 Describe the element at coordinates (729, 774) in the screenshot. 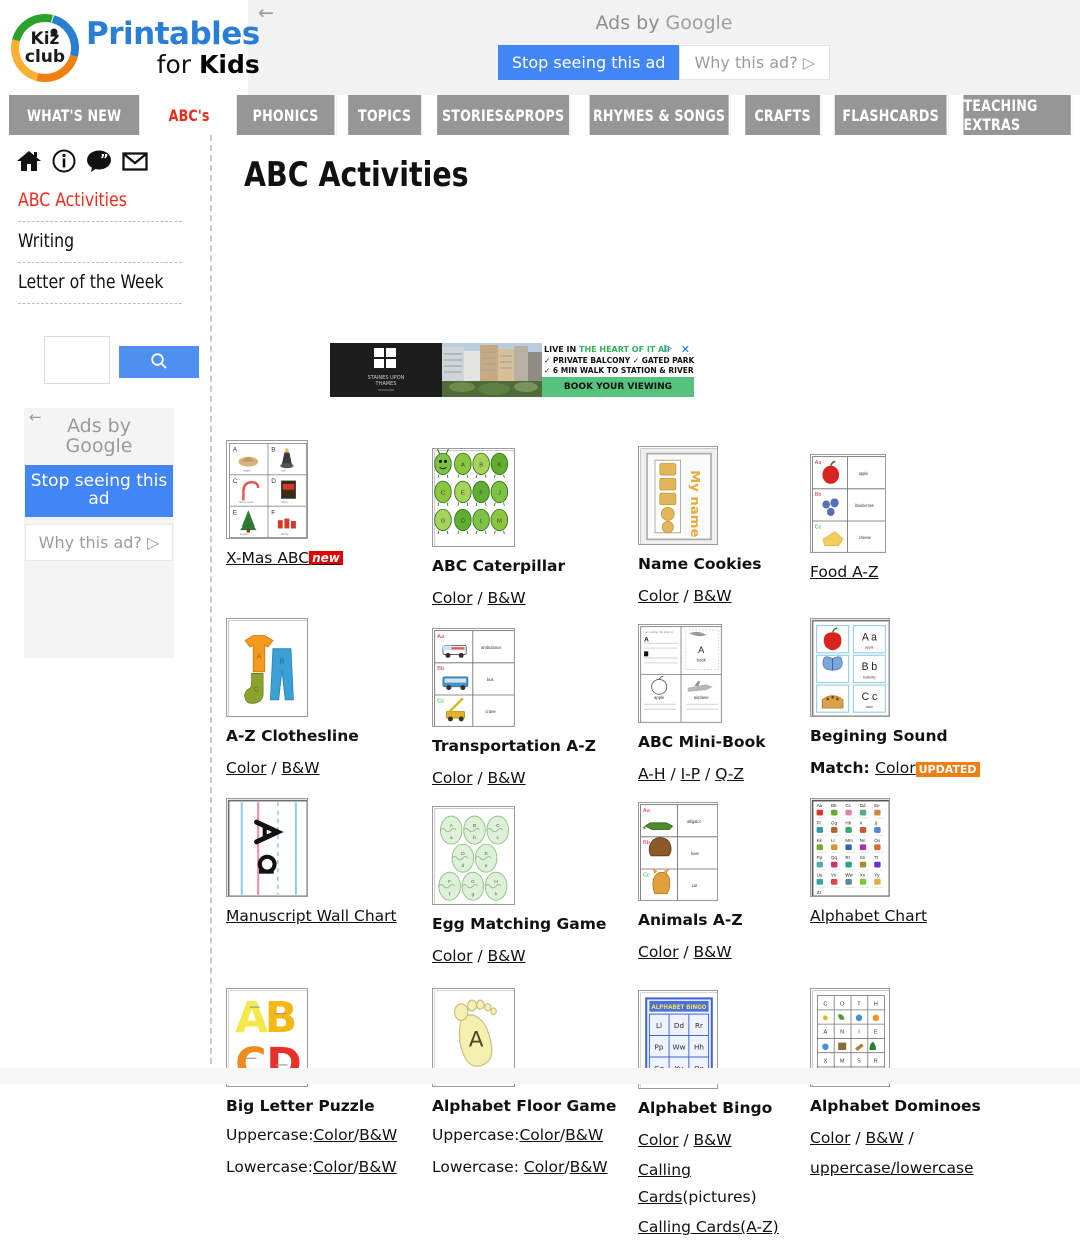

I see `activity-link-q-z: Q-Z` at that location.